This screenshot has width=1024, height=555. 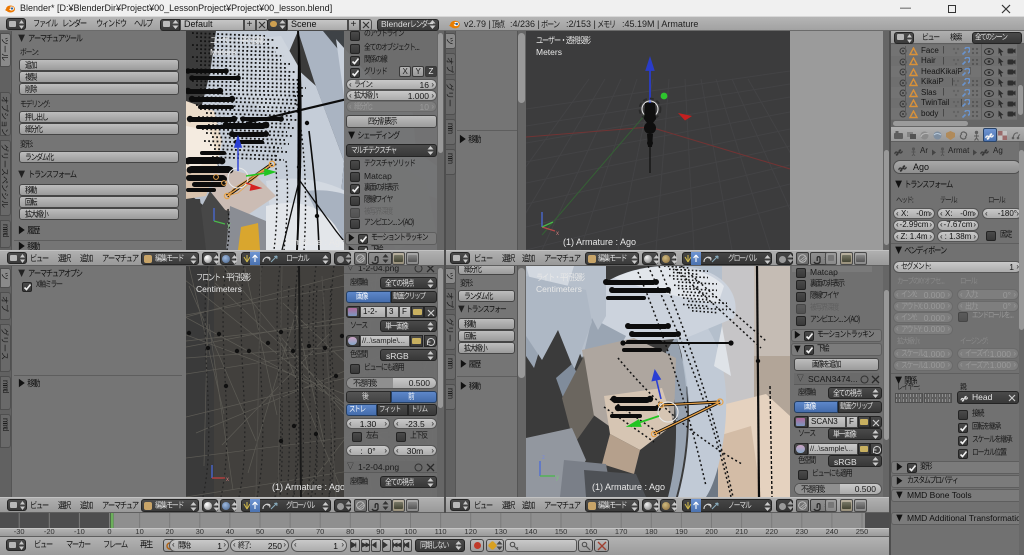 What do you see at coordinates (543, 458) in the screenshot?
I see `svg-text: z` at bounding box center [543, 458].